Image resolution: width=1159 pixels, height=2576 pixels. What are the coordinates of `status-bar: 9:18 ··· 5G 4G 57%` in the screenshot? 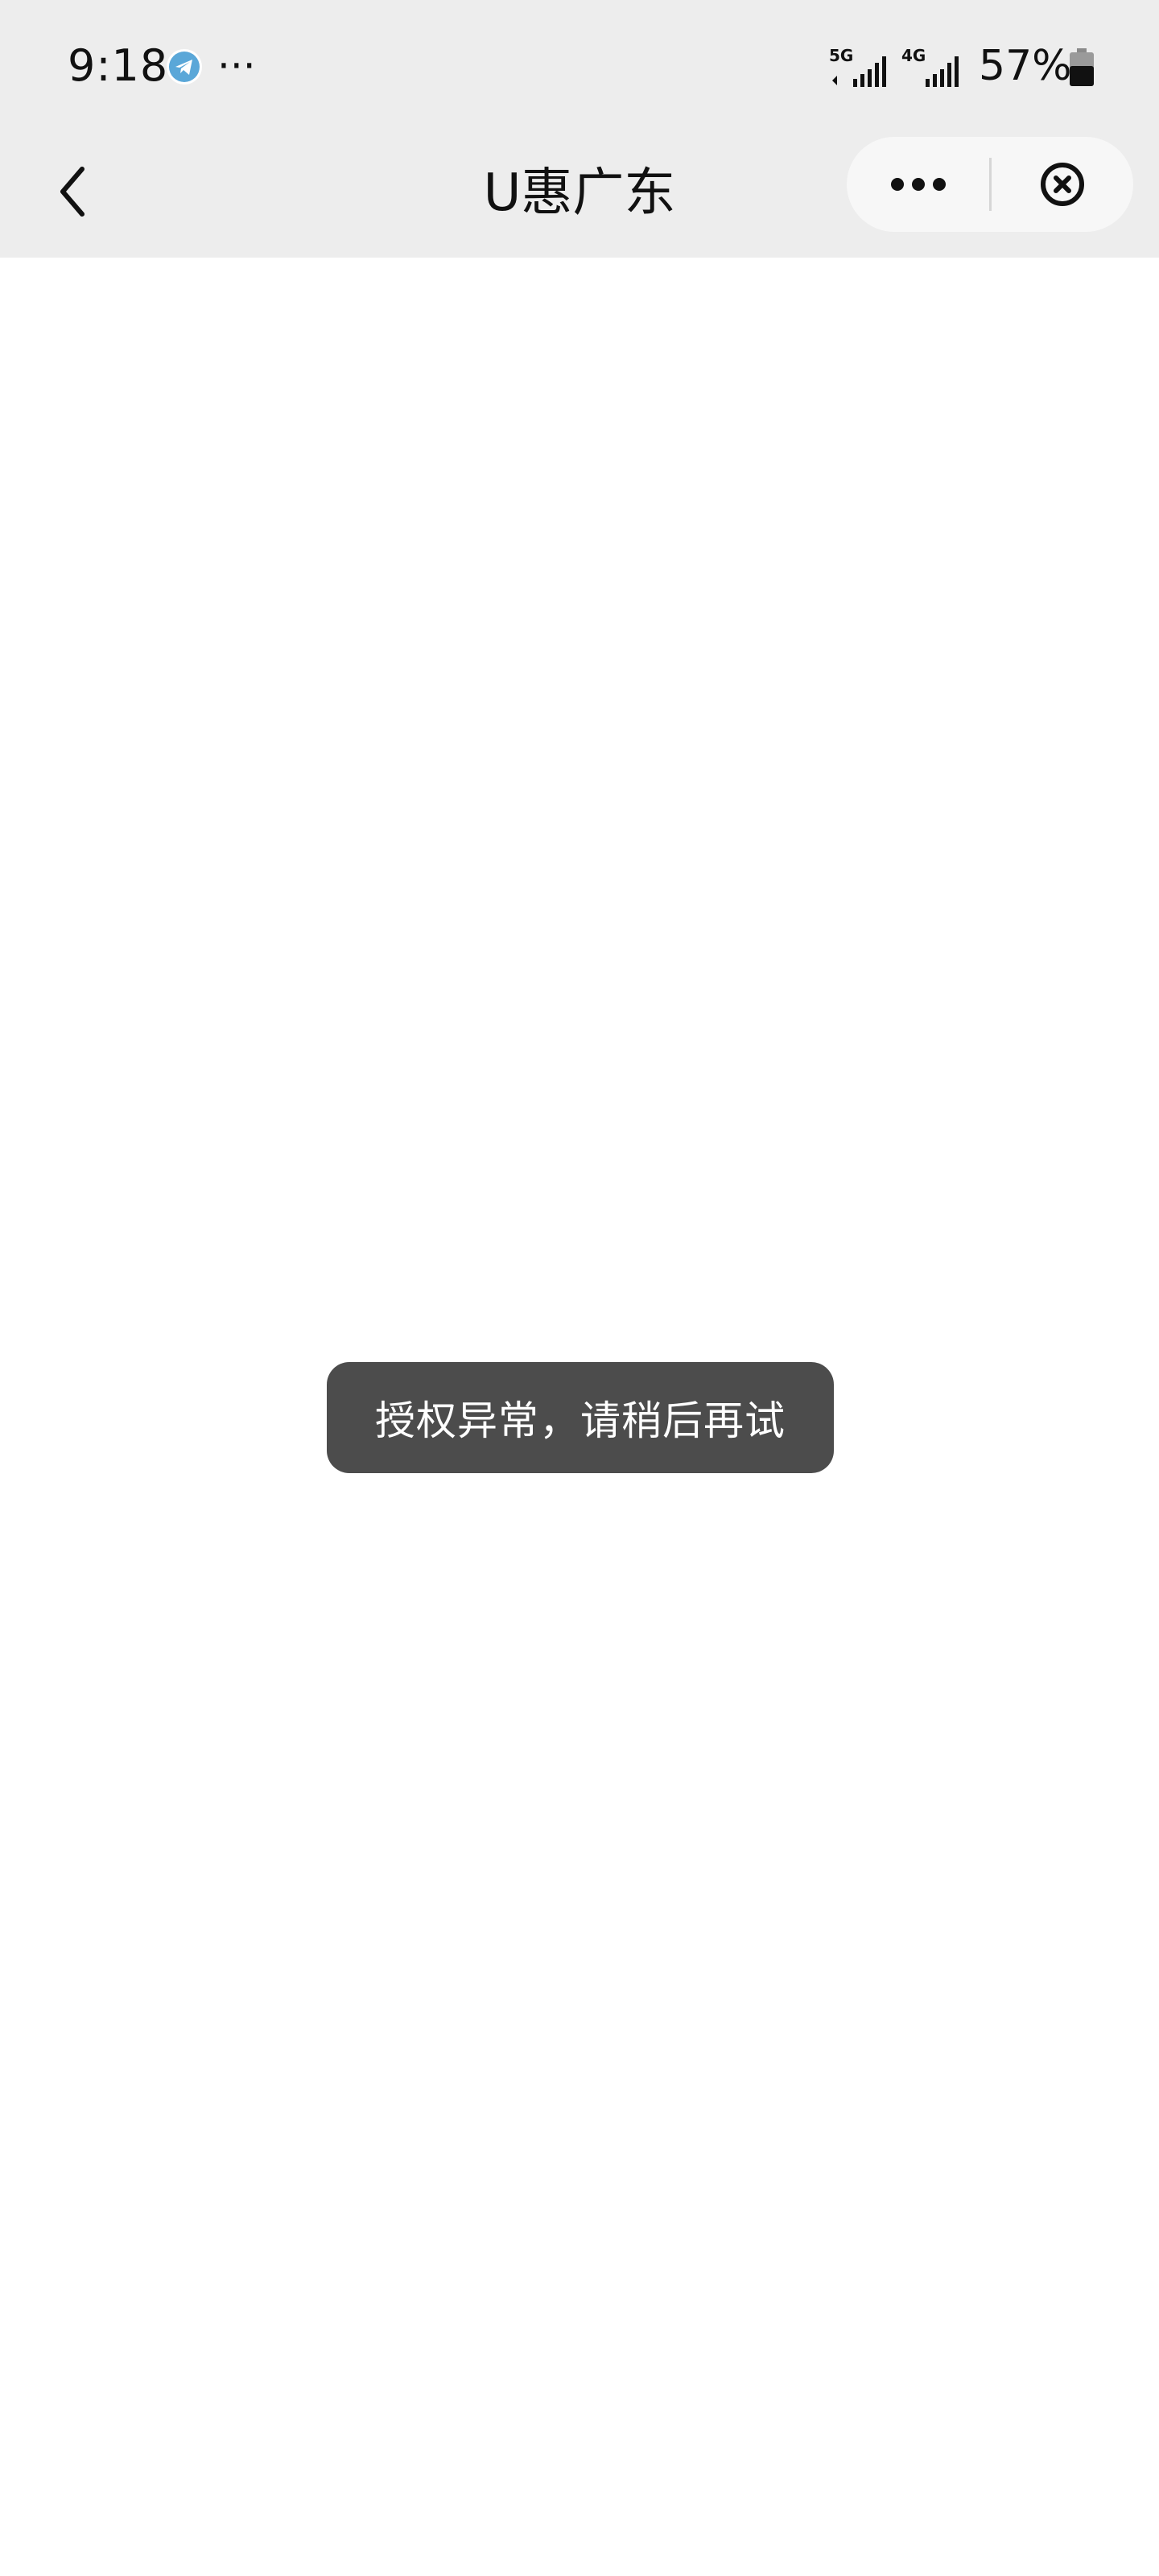 It's located at (579, 64).